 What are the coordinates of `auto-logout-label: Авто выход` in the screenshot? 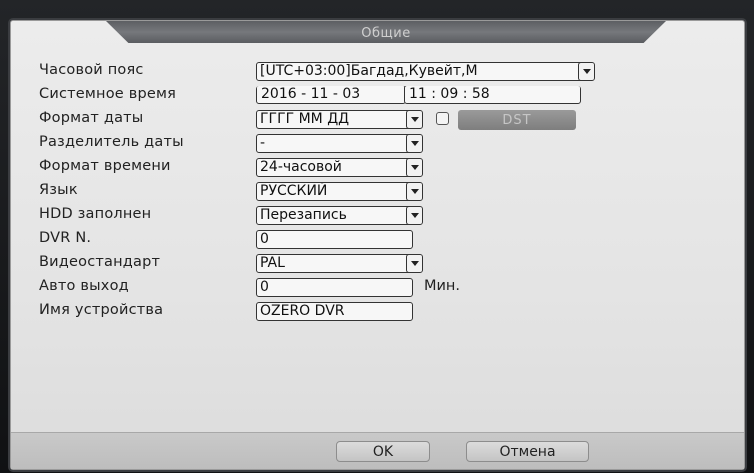 It's located at (84, 286).